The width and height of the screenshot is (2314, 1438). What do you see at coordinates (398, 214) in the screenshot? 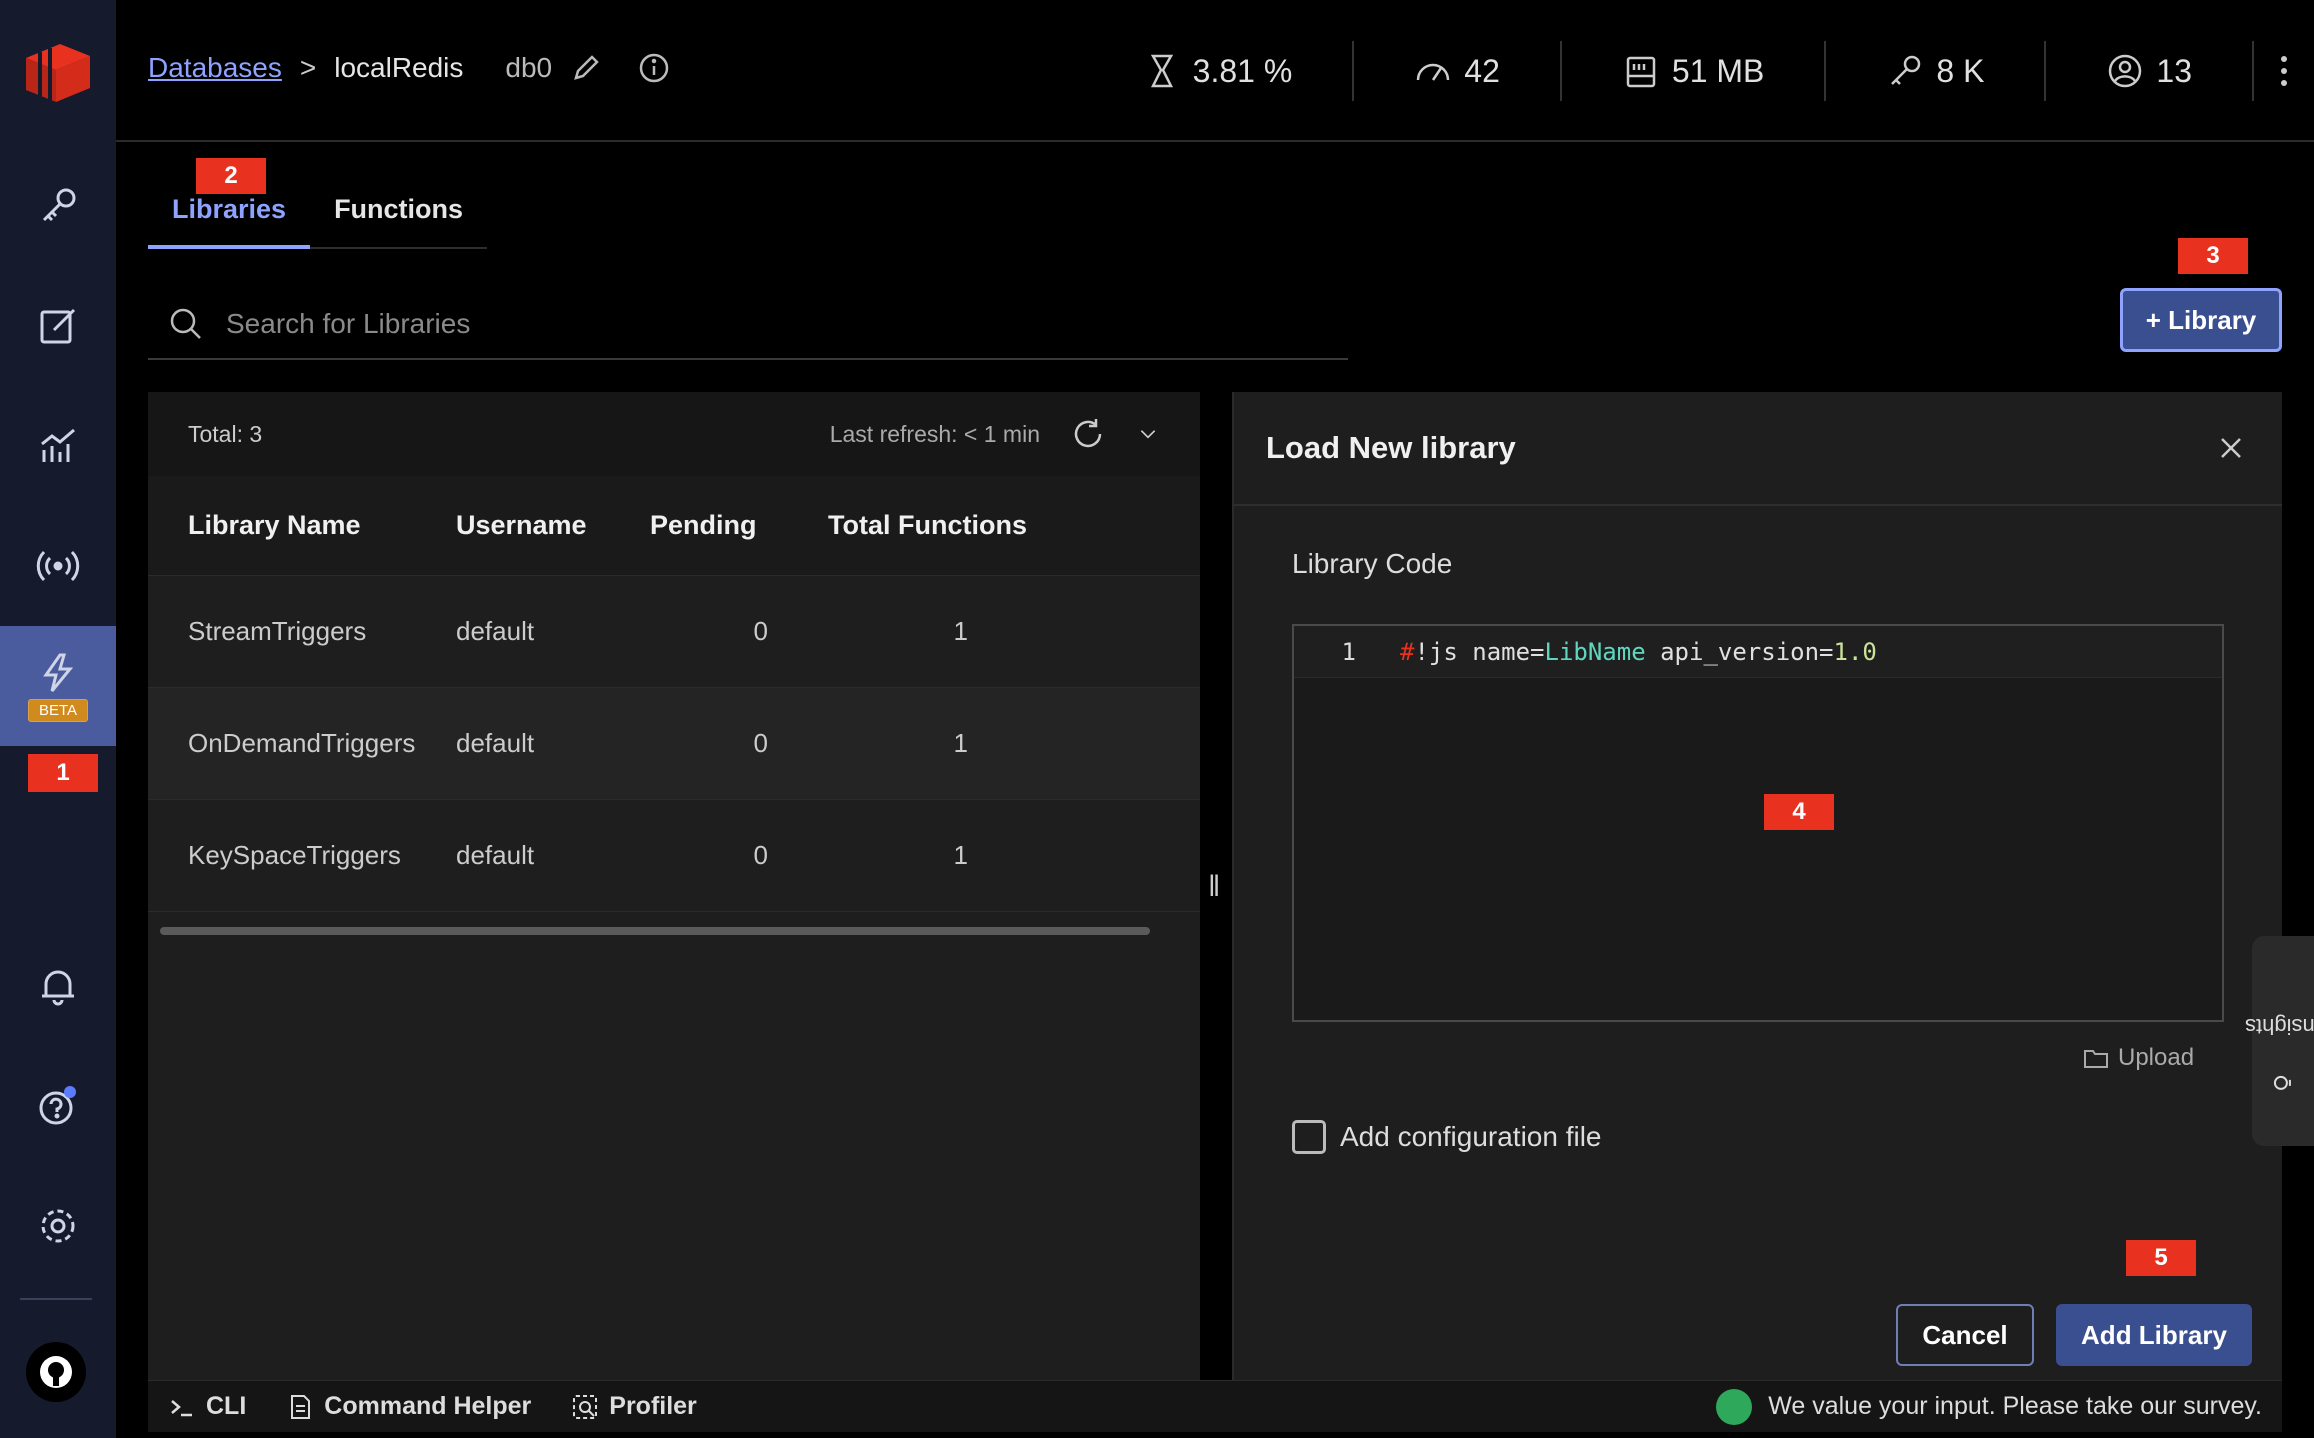
I see `tab-functions: Functions` at bounding box center [398, 214].